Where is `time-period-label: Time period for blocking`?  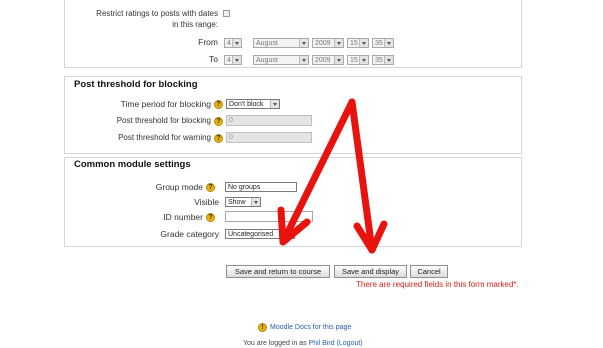
time-period-label: Time period for blocking is located at coordinates (165, 104).